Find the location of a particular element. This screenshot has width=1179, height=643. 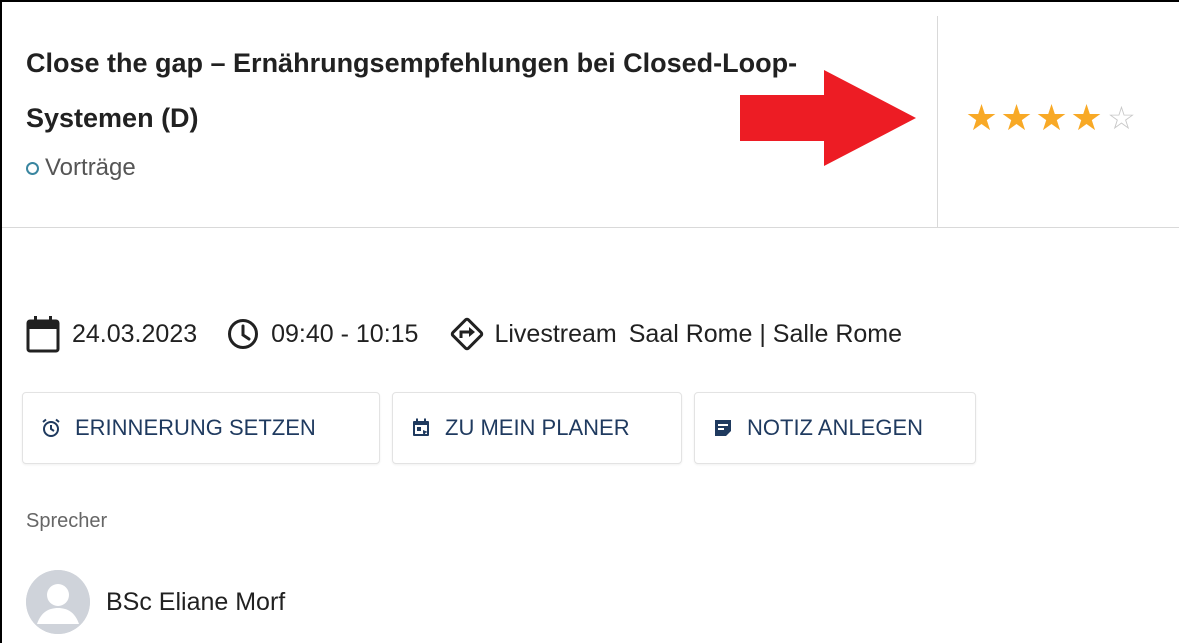

set-reminder-button: ERINNERUNG SETZEN is located at coordinates (201, 428).